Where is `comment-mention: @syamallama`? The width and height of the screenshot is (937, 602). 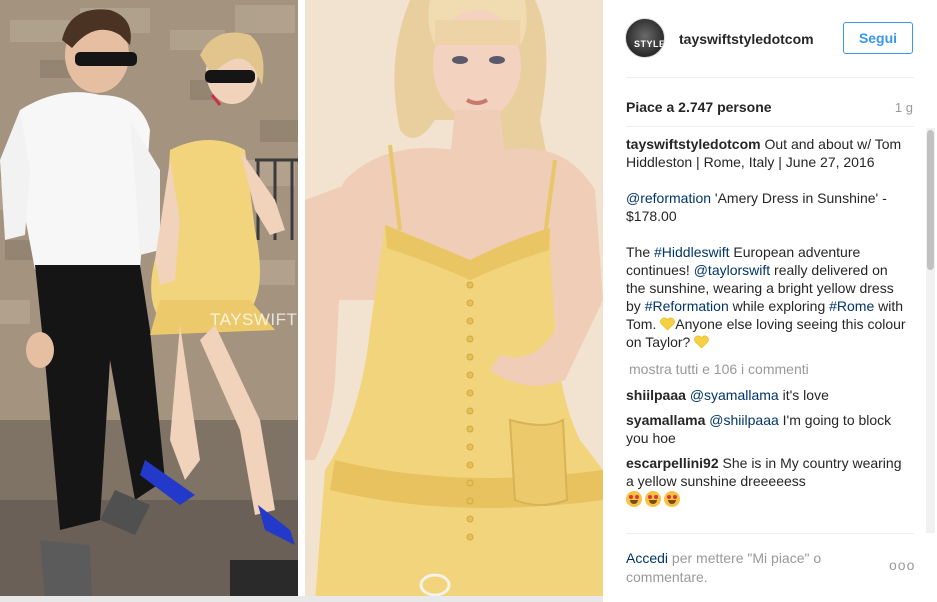 comment-mention: @syamallama is located at coordinates (734, 395).